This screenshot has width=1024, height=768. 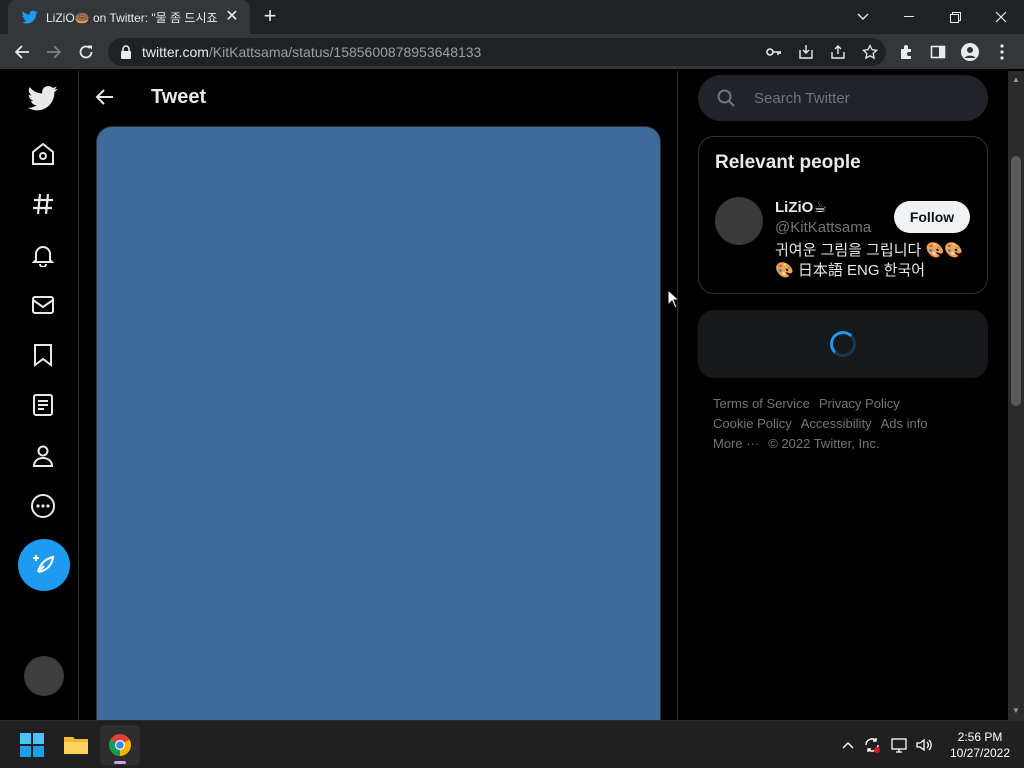 I want to click on active-app-indicator, so click(x=120, y=762).